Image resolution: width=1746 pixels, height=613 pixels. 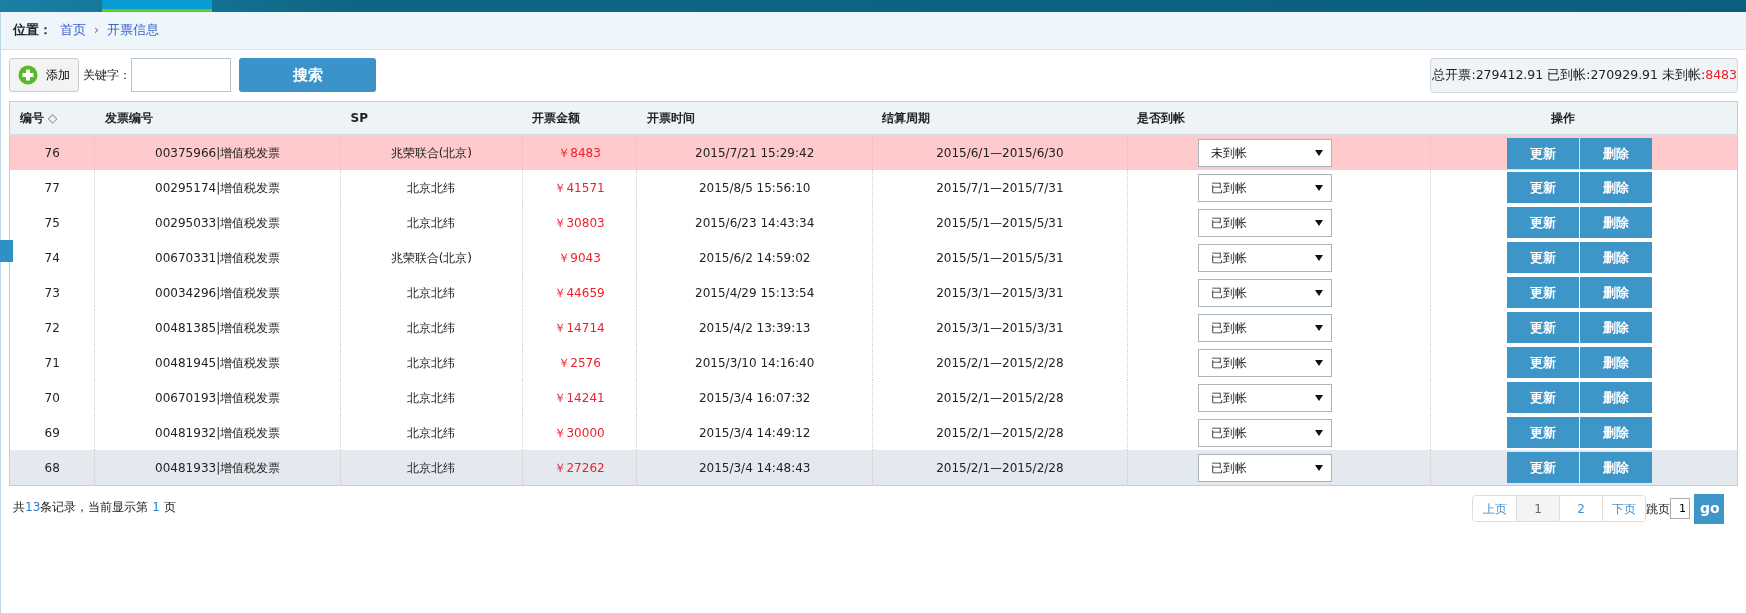 What do you see at coordinates (579, 222) in the screenshot?
I see `table-cell: ￥30803` at bounding box center [579, 222].